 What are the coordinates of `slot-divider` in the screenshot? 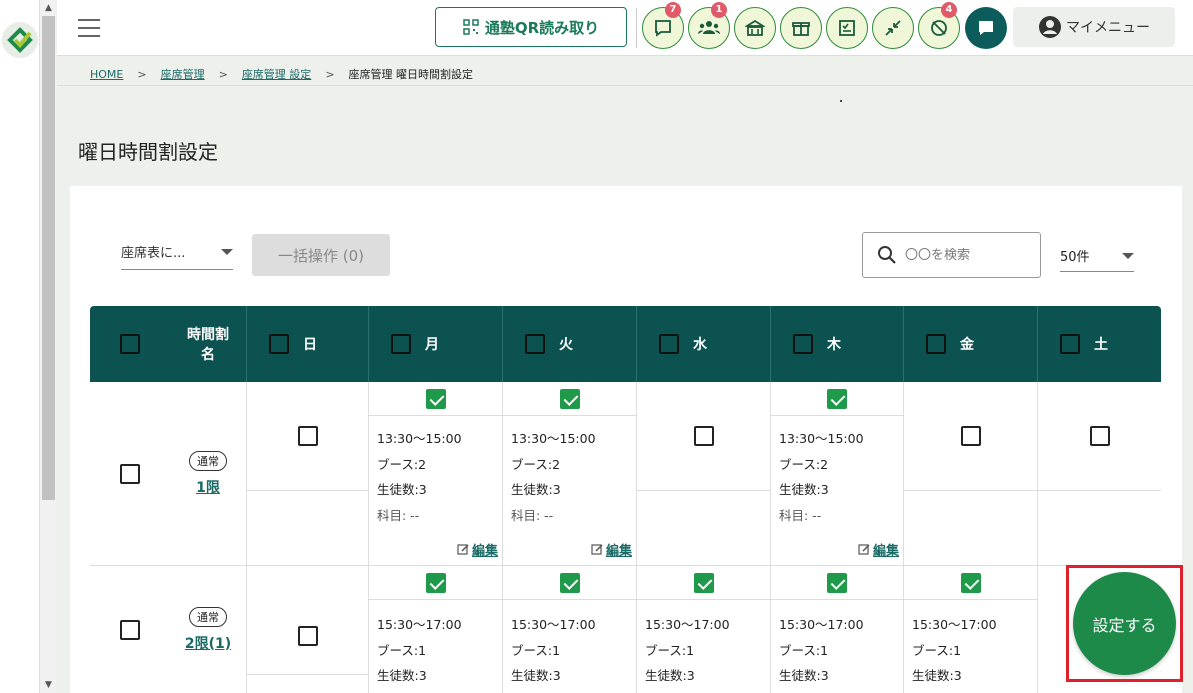 It's located at (970, 490).